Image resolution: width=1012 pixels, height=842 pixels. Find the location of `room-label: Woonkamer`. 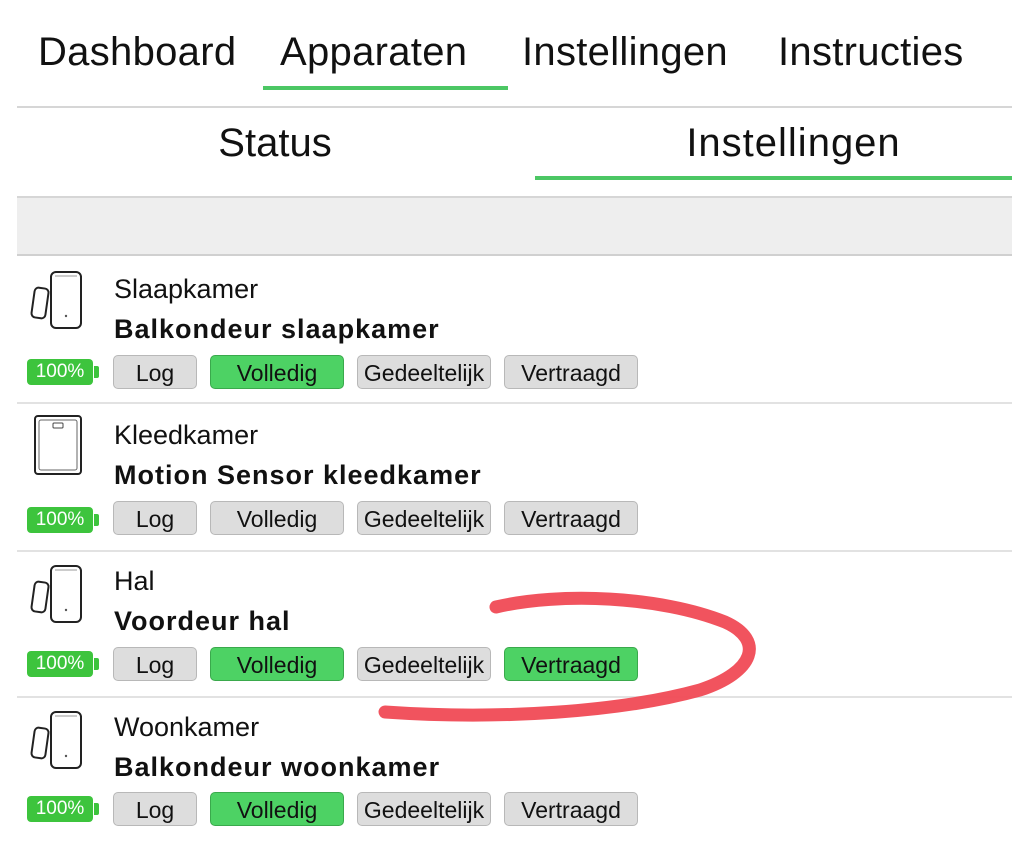

room-label: Woonkamer is located at coordinates (187, 727).